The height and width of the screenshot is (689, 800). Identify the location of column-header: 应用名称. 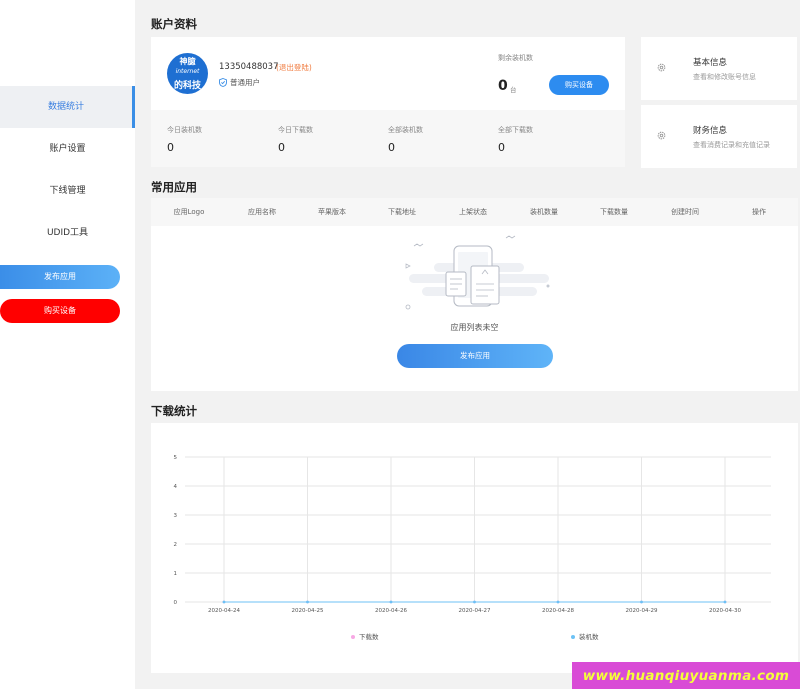
(262, 212).